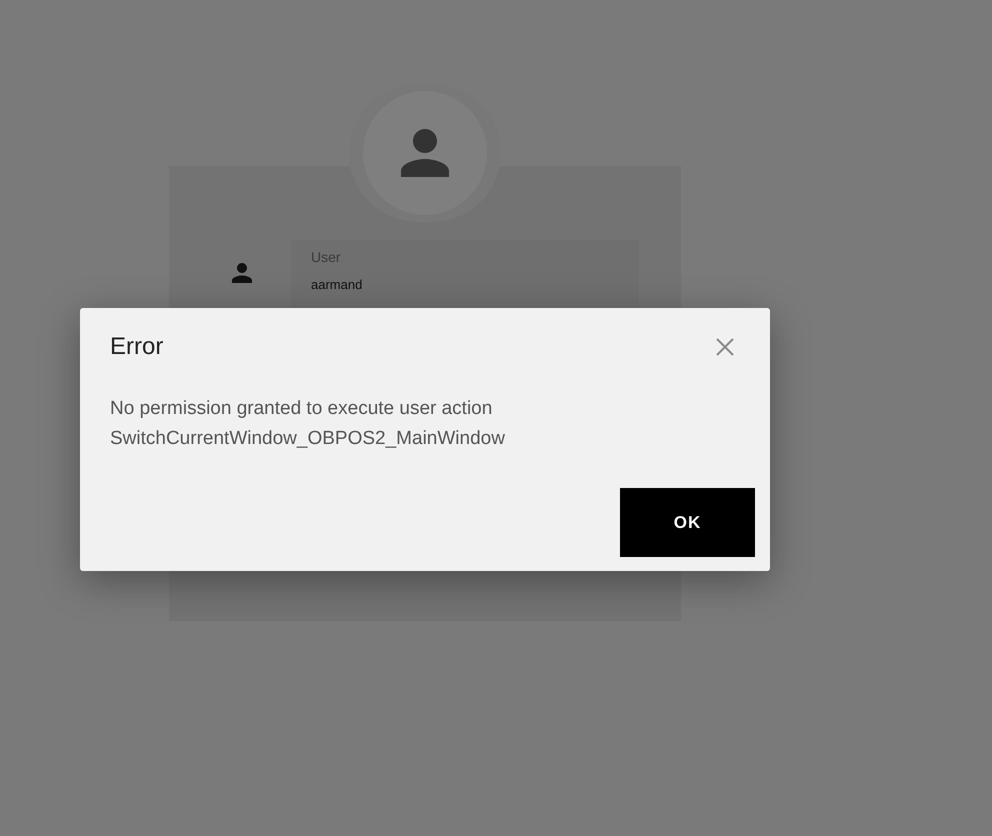 Image resolution: width=992 pixels, height=836 pixels. What do you see at coordinates (687, 522) in the screenshot?
I see `ok-button: OK` at bounding box center [687, 522].